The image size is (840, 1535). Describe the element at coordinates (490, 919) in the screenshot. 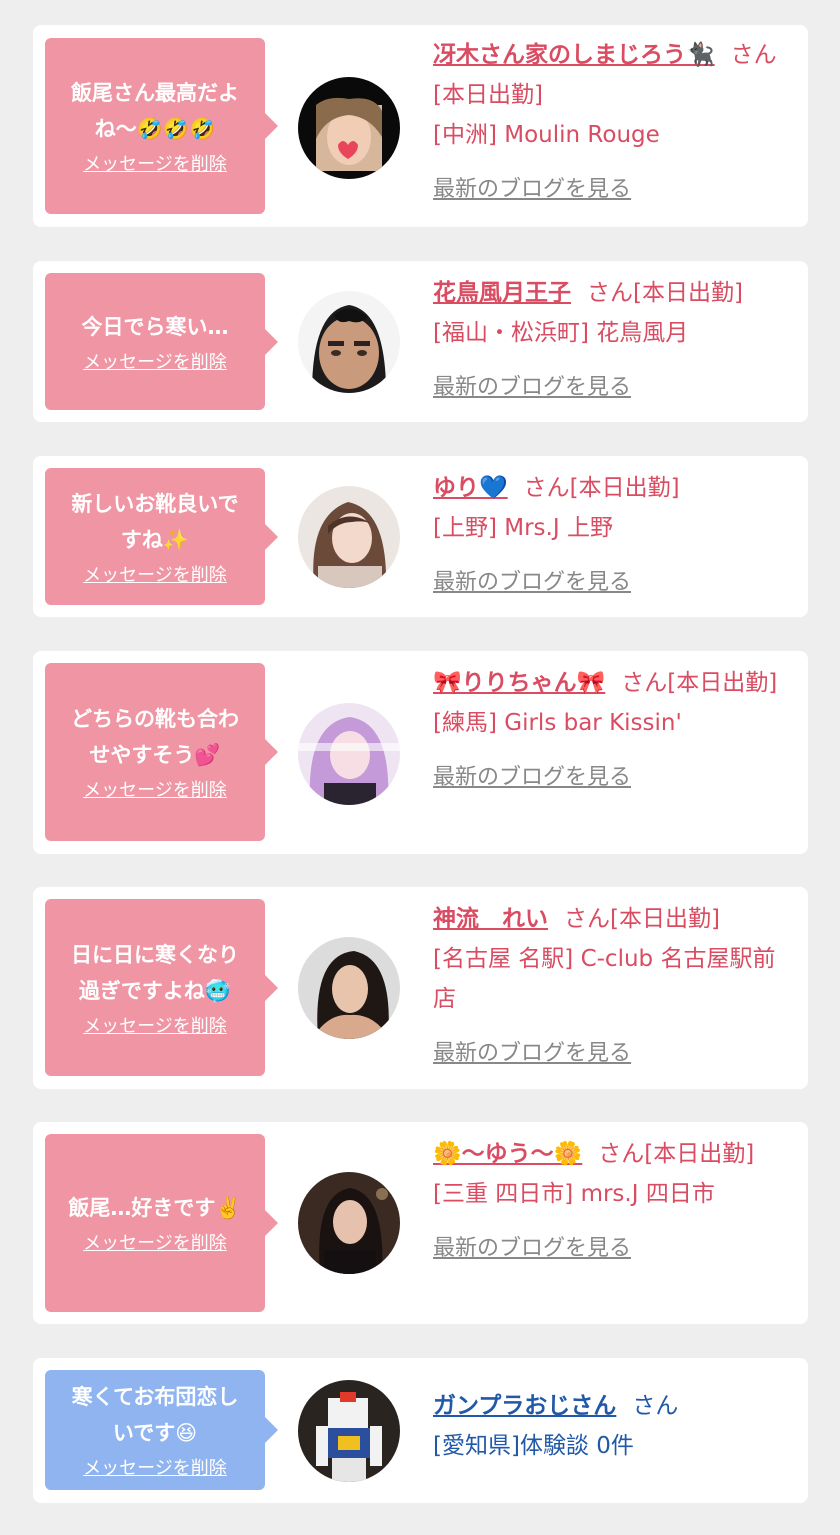

I see `cast-name-link: 神流 れい` at that location.